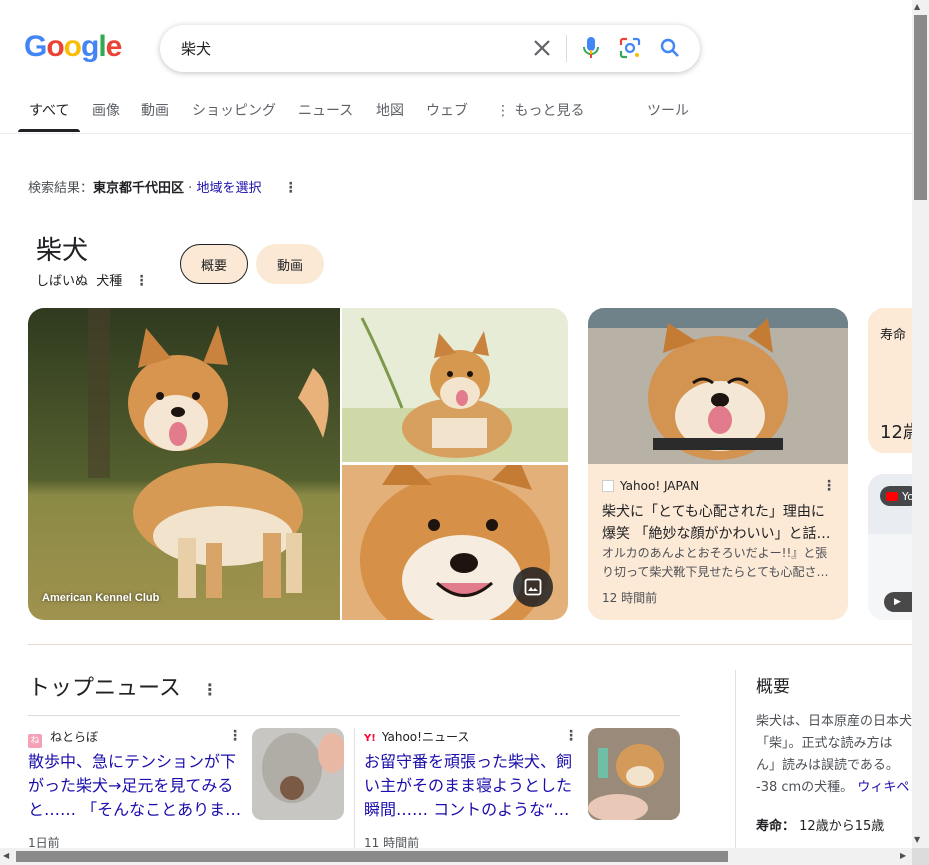 The image size is (929, 865). I want to click on wikipedia-link: ウィキペ, so click(883, 787).